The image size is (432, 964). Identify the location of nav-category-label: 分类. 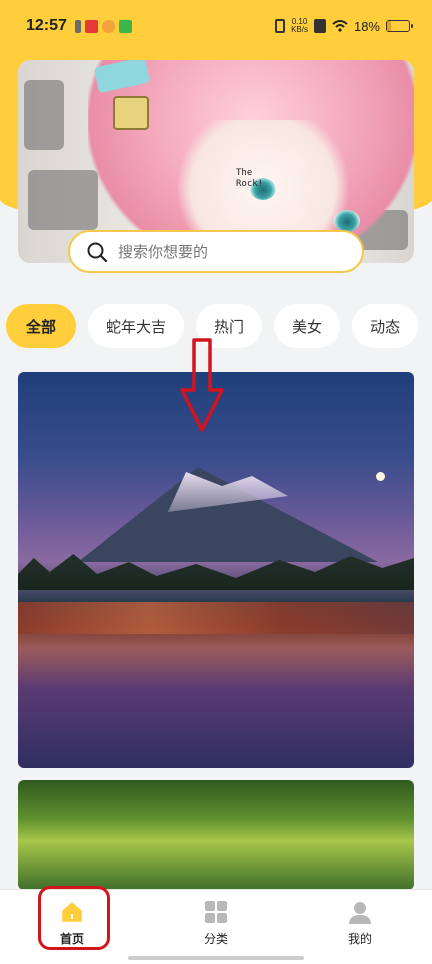
(215, 939).